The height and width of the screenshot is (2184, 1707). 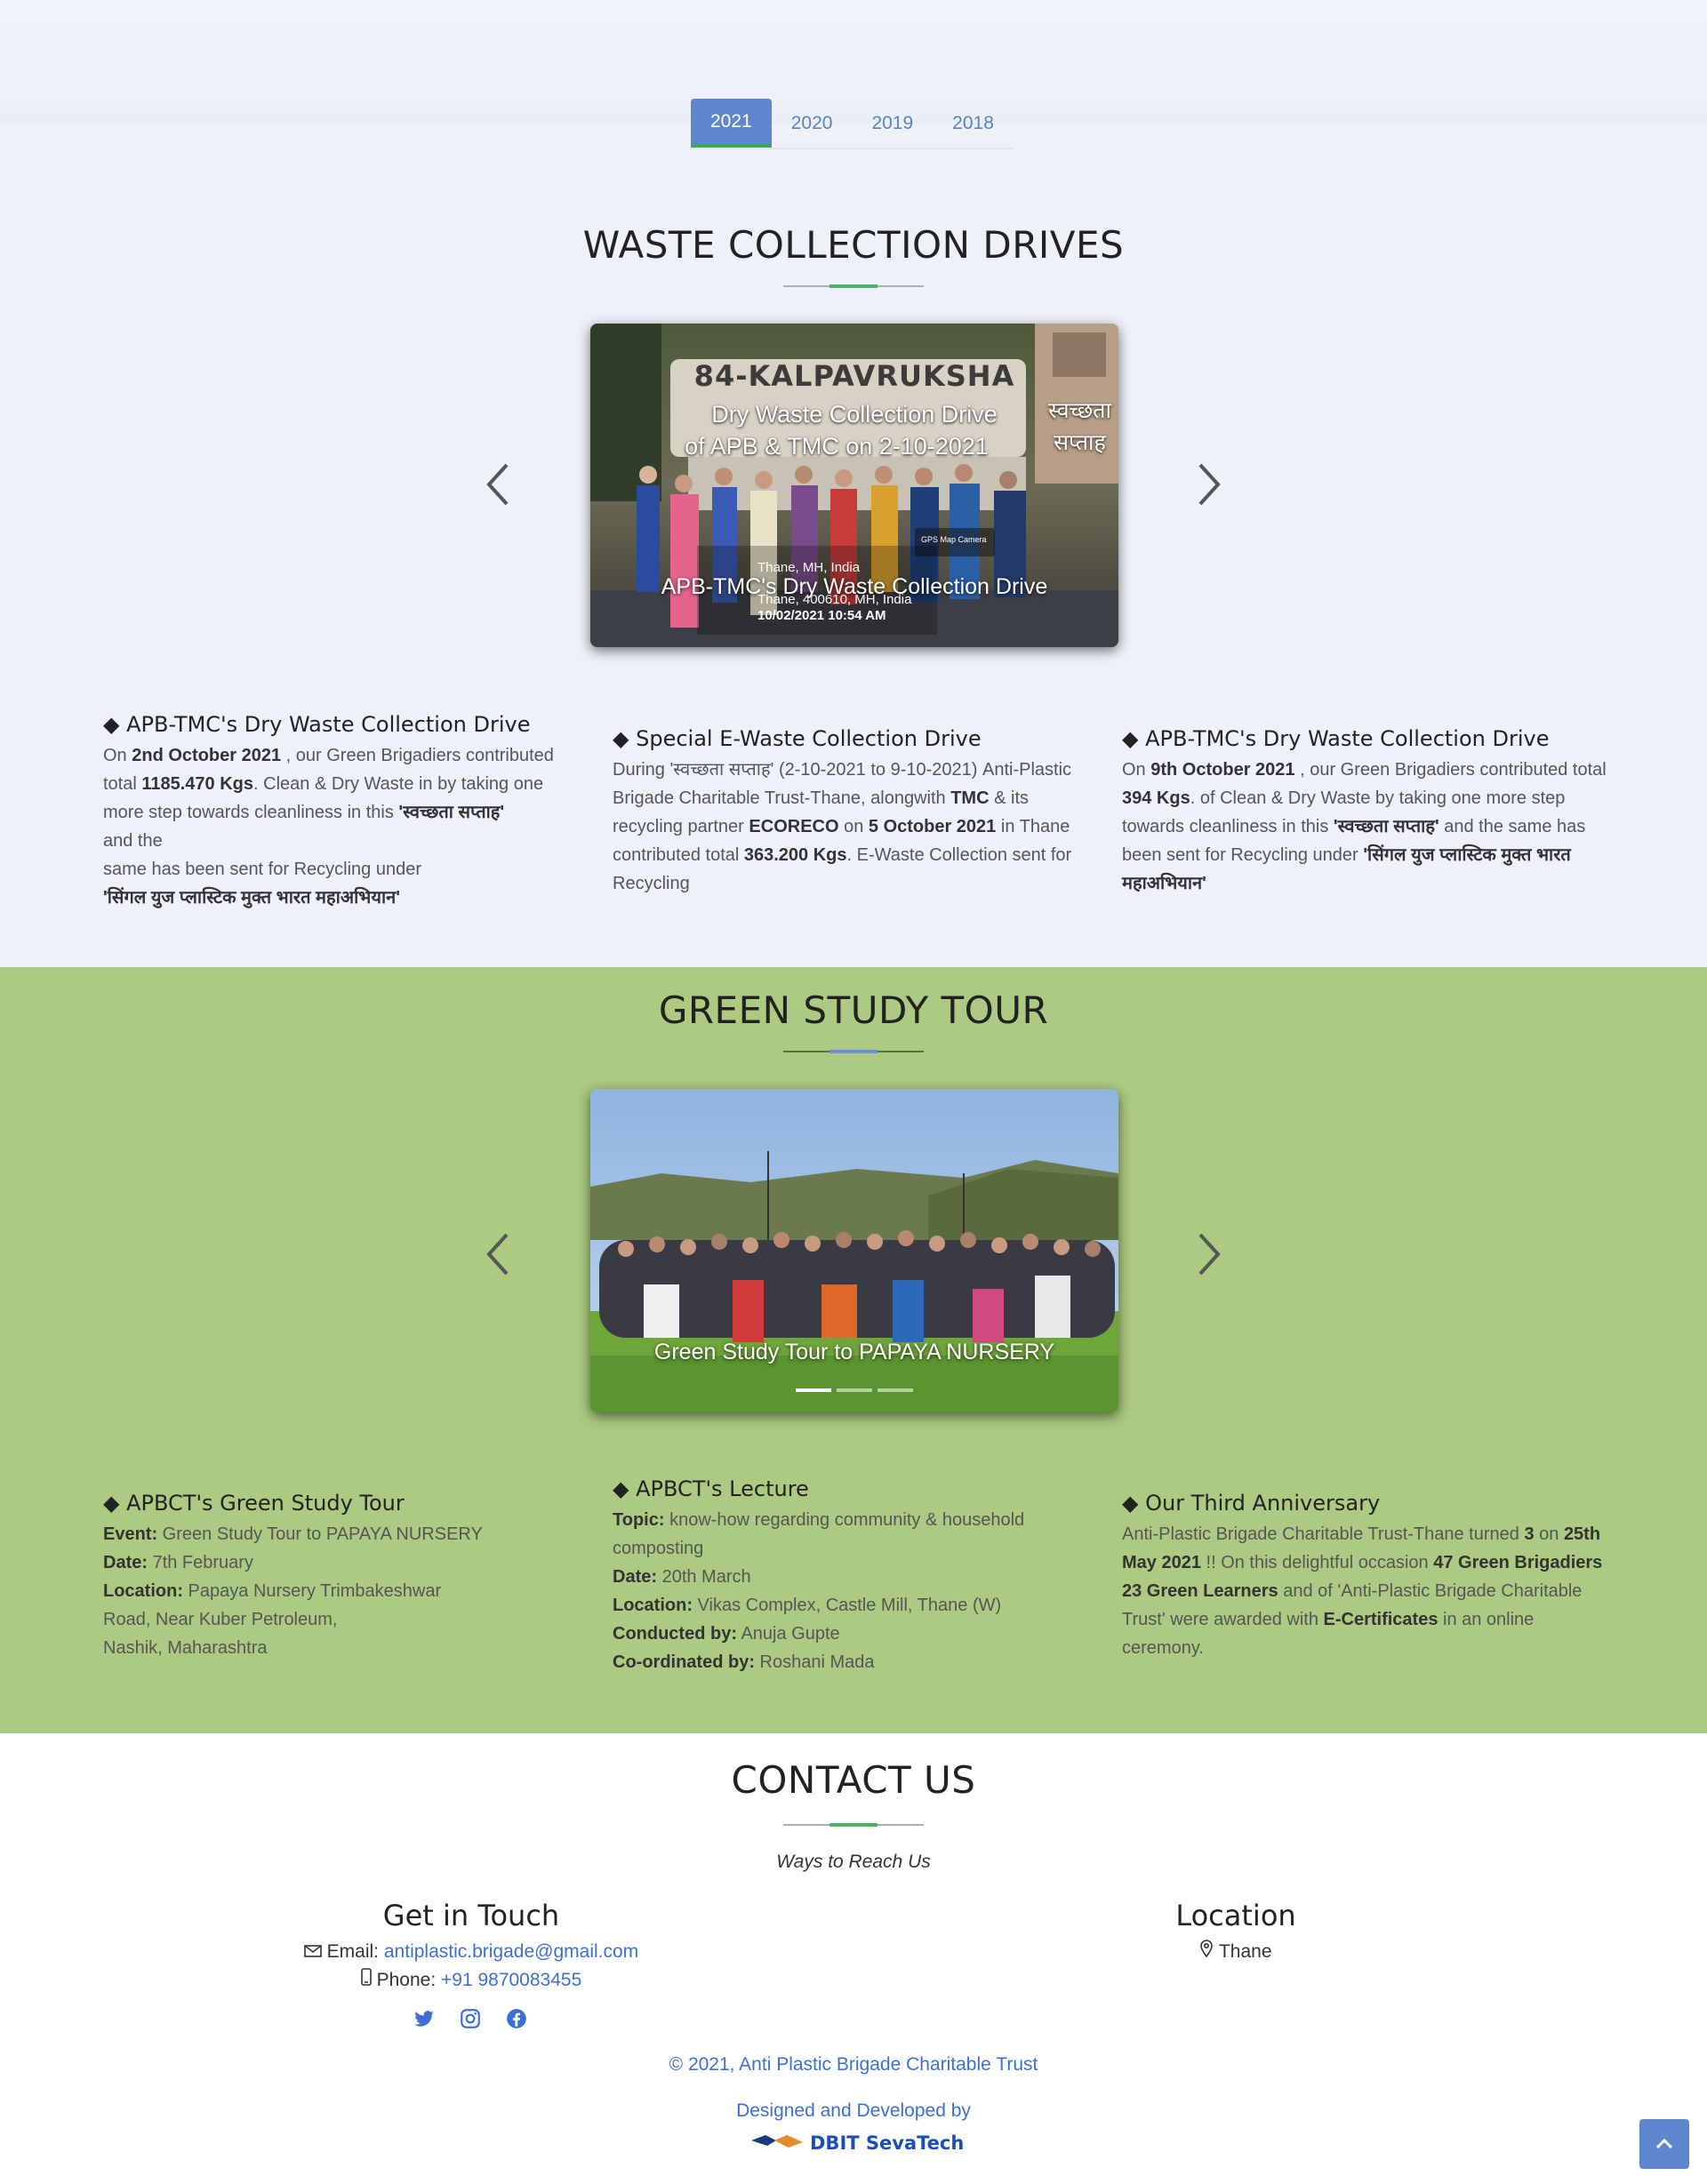 I want to click on chevron-up-icon, so click(x=1664, y=2155).